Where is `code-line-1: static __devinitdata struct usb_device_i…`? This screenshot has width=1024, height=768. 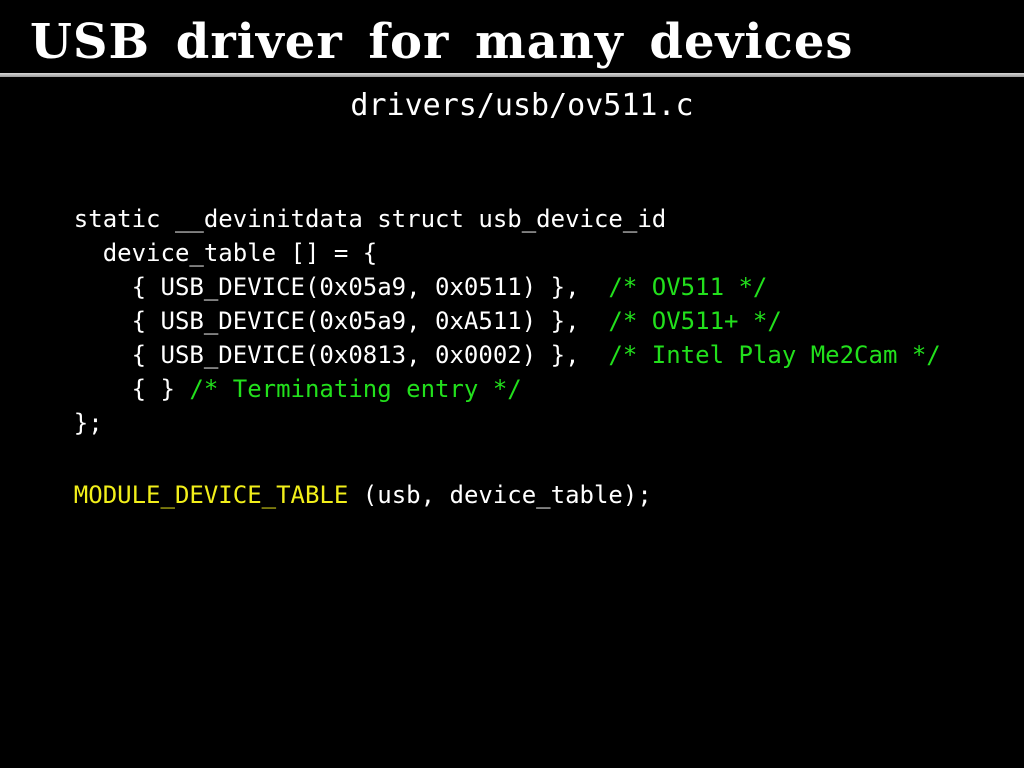
code-line-1: static __devinitdata struct usb_device_i… is located at coordinates (478, 200).